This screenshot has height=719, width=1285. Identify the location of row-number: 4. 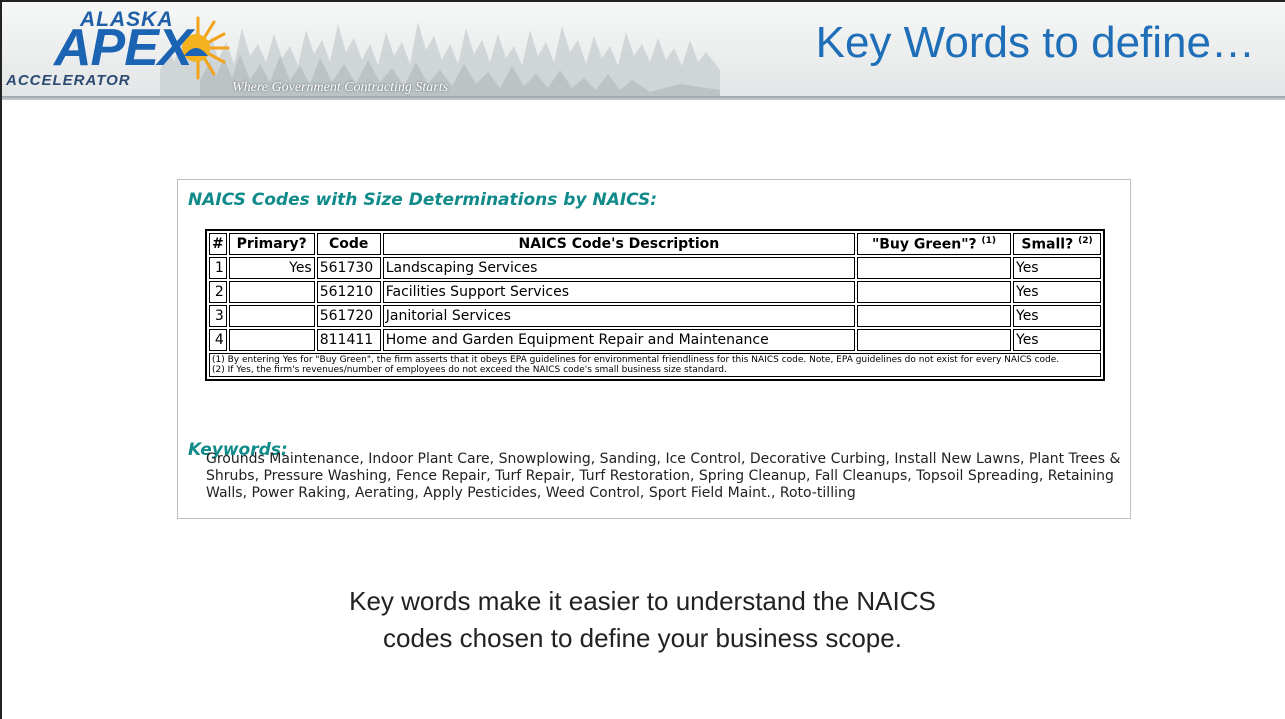
(218, 340).